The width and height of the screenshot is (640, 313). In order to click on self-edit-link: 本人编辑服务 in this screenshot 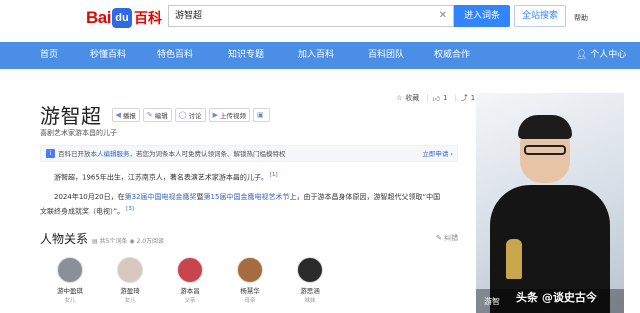, I will do `click(110, 154)`.